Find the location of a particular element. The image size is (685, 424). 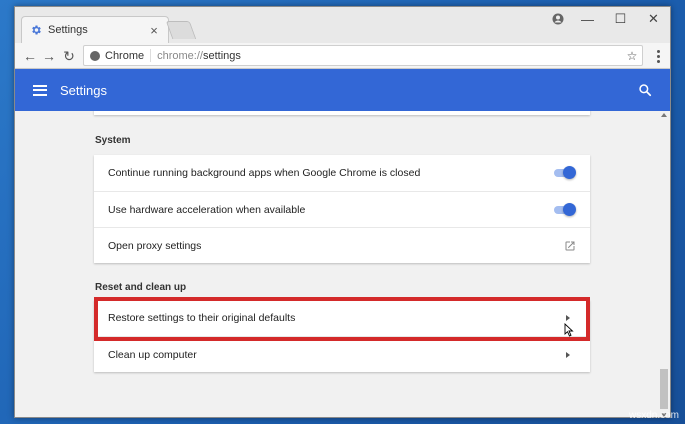

setting-label: Clean up computer is located at coordinates (152, 354).